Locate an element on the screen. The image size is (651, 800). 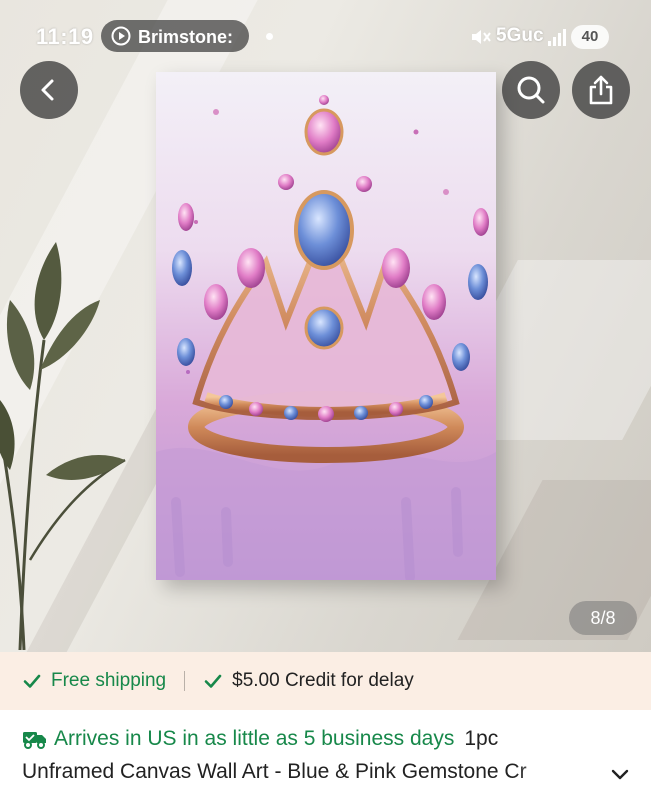
network-label: 5Guc is located at coordinates (520, 35).